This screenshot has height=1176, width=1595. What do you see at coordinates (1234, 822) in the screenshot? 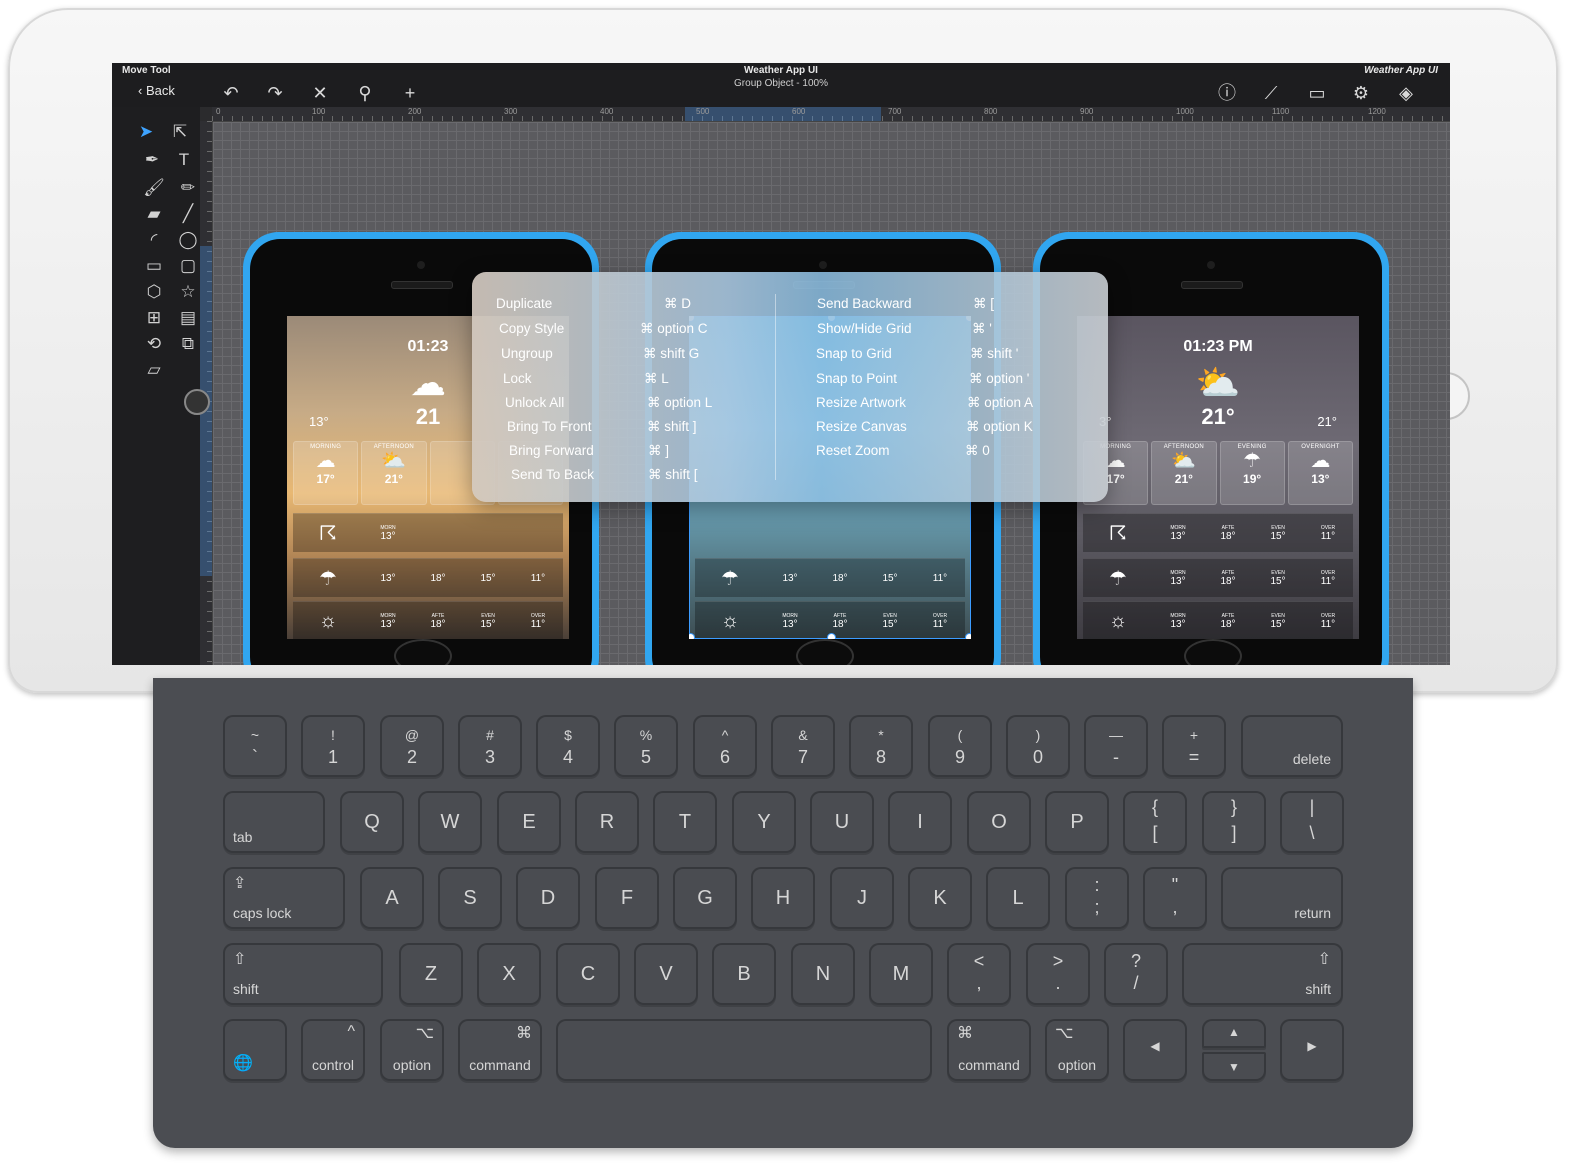
I see `key-bracket-right: }]` at bounding box center [1234, 822].